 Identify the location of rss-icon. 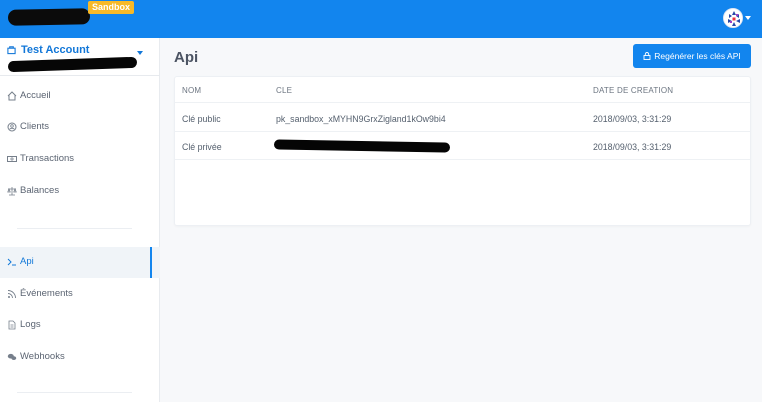
(11, 294).